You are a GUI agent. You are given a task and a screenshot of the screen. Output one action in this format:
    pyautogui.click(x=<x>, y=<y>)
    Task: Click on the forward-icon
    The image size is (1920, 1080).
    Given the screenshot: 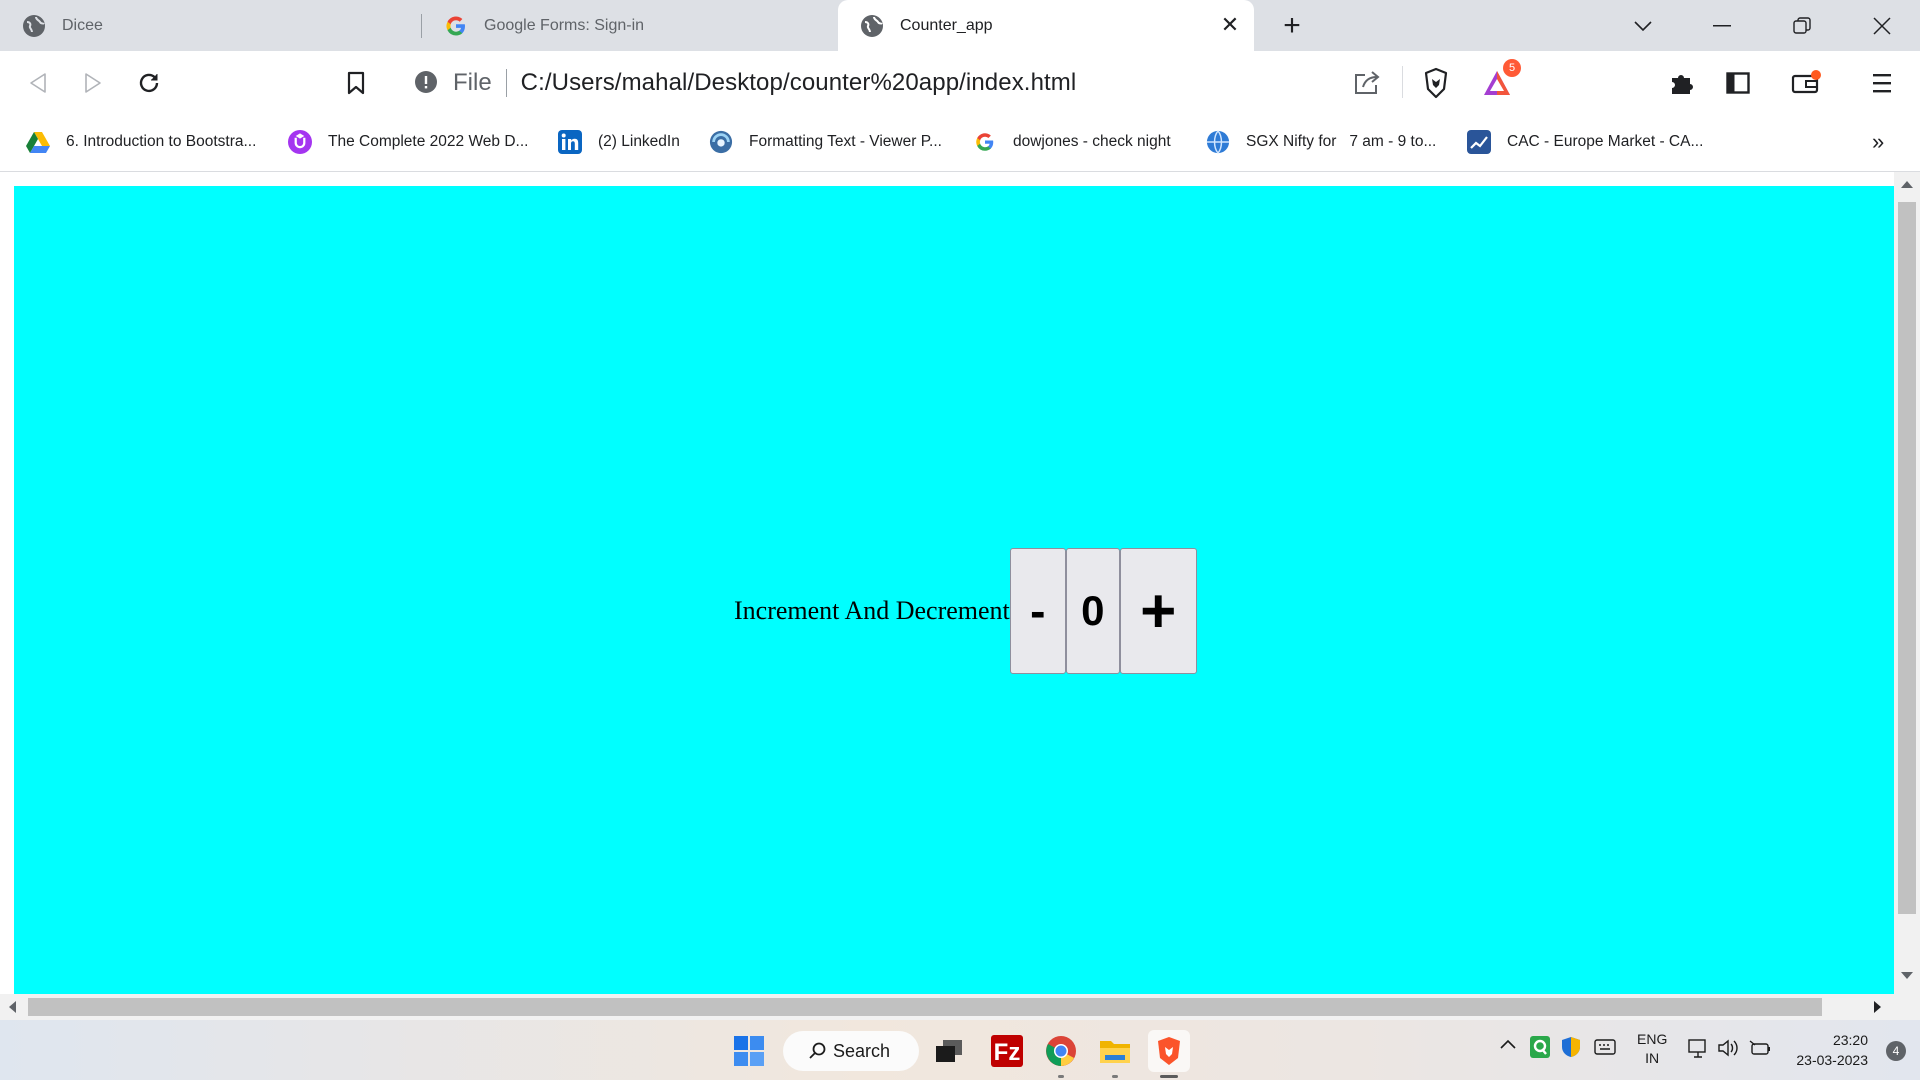 What is the action you would take?
    pyautogui.click(x=93, y=83)
    